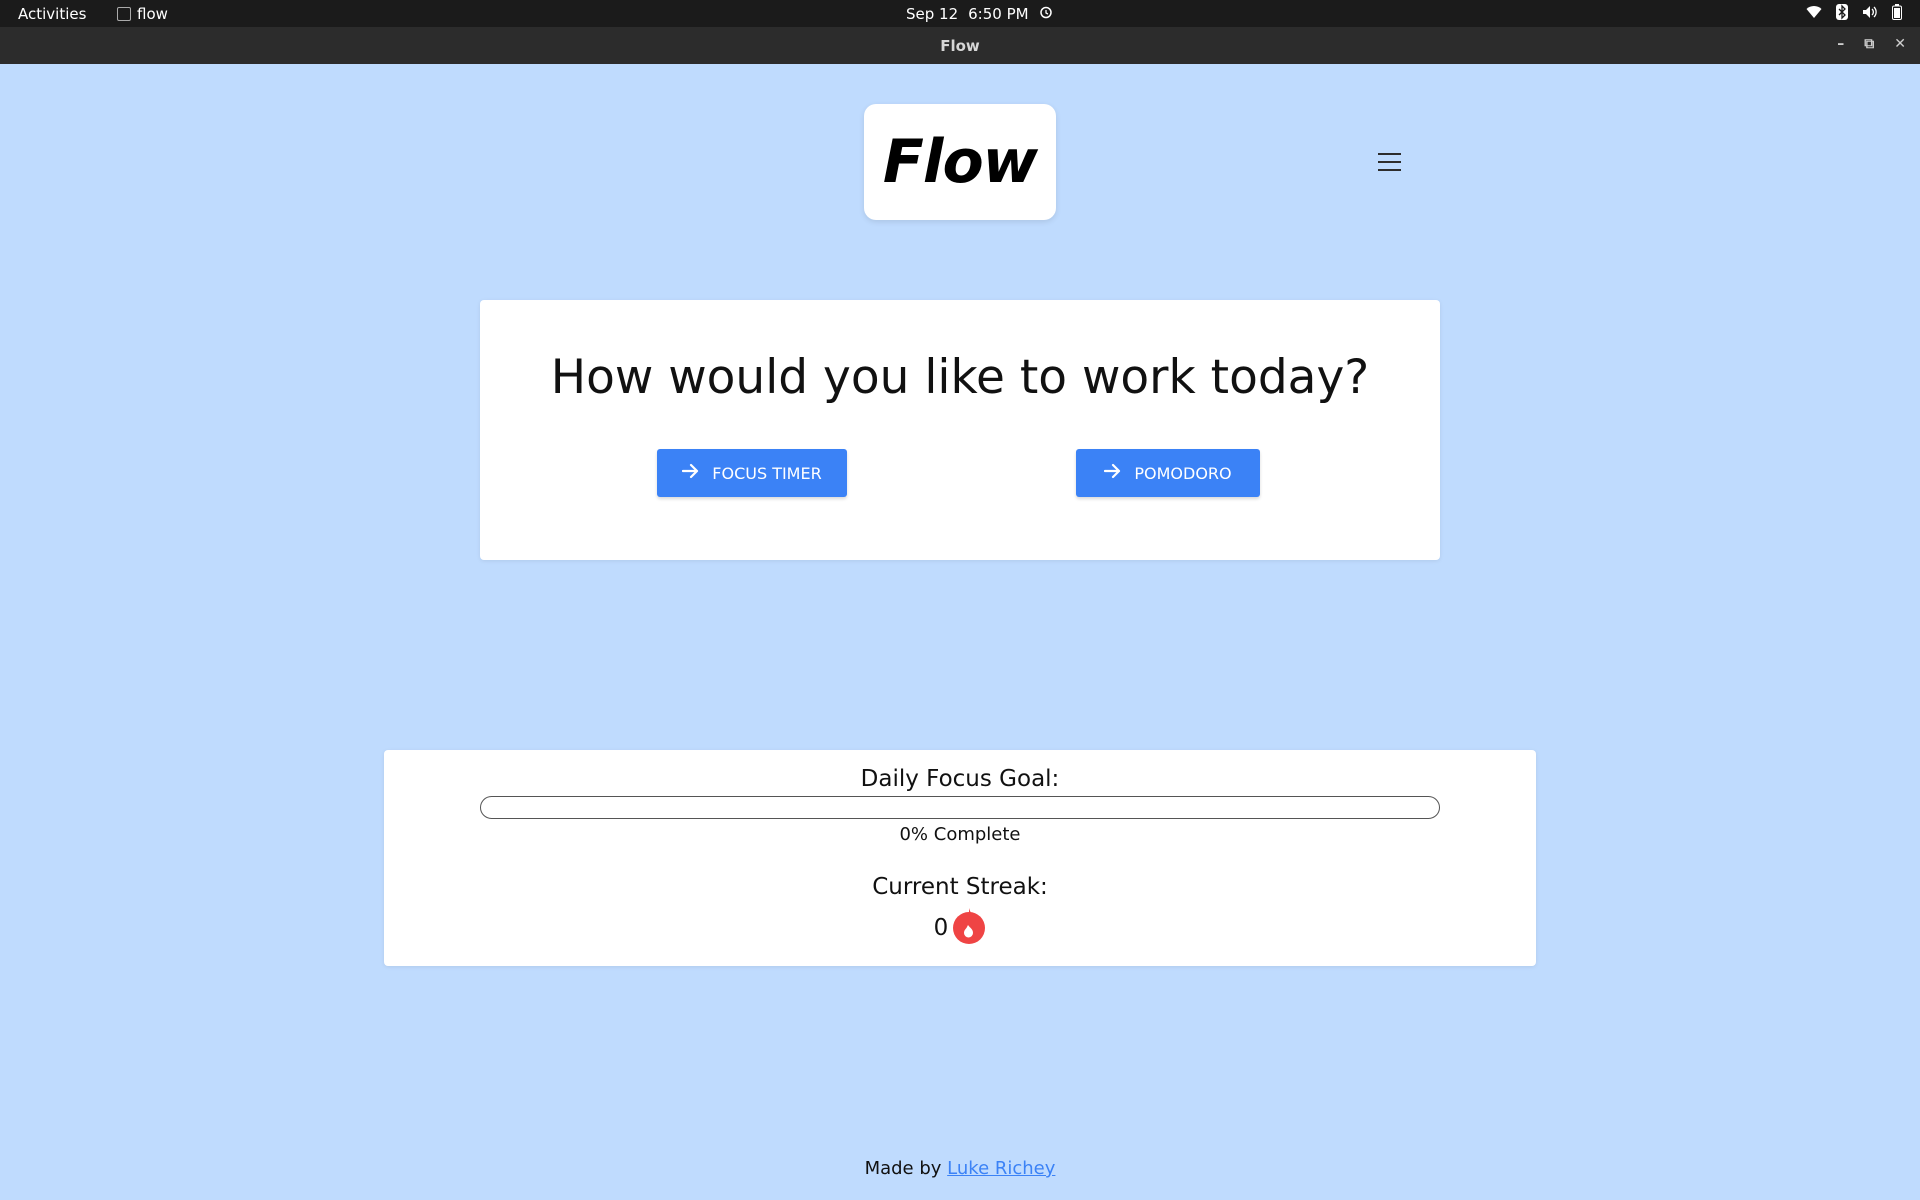 The image size is (1920, 1200). I want to click on pomodoro-label: POMODORO, so click(1183, 473).